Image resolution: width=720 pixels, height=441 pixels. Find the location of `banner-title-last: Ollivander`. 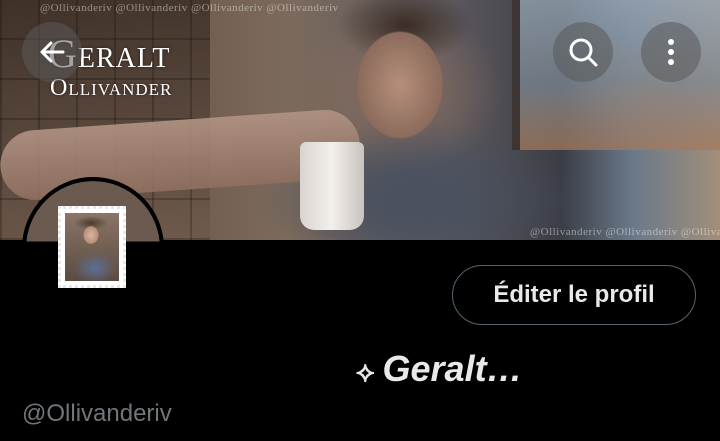

banner-title-last: Ollivander is located at coordinates (111, 88).